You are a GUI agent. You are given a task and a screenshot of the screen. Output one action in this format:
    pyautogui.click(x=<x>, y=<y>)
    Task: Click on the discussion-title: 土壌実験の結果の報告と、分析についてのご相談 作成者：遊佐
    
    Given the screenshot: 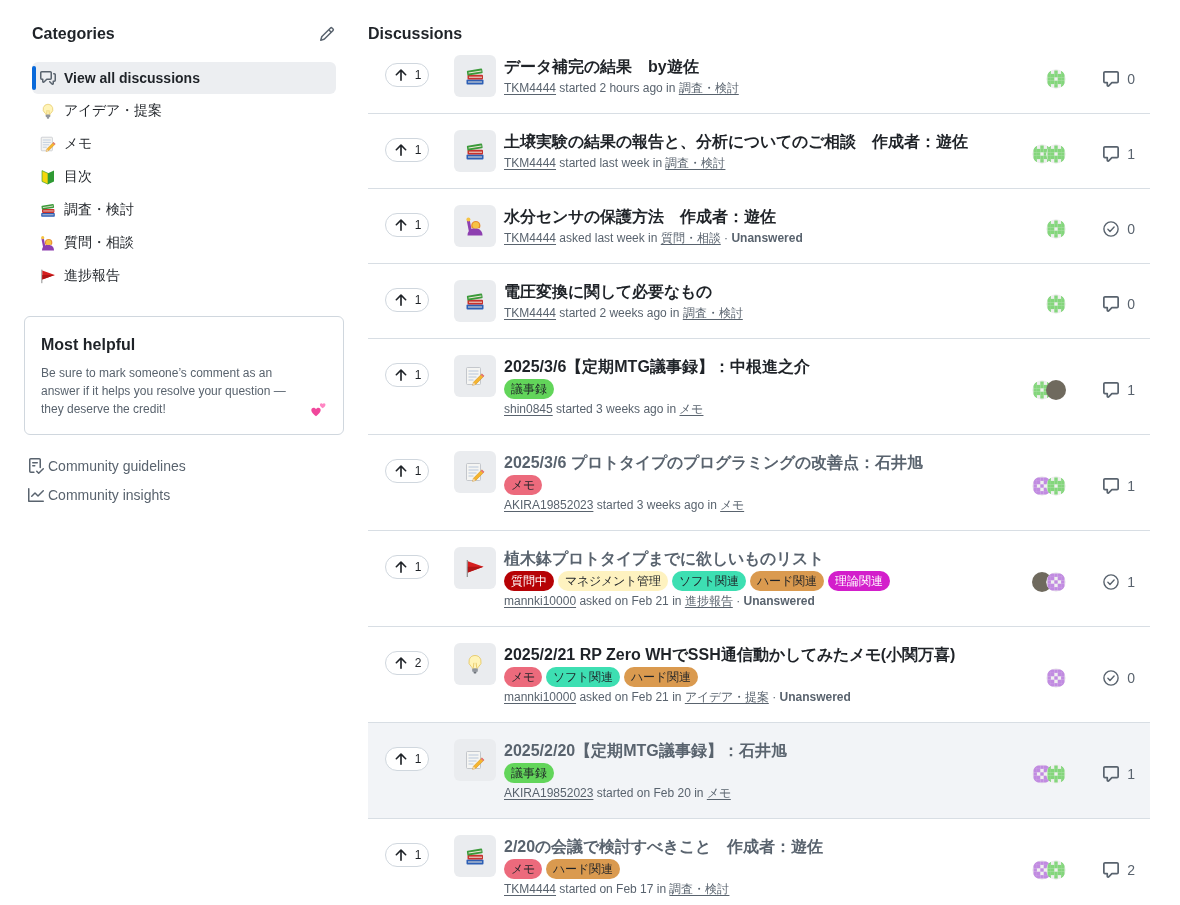 What is the action you would take?
    pyautogui.click(x=736, y=142)
    